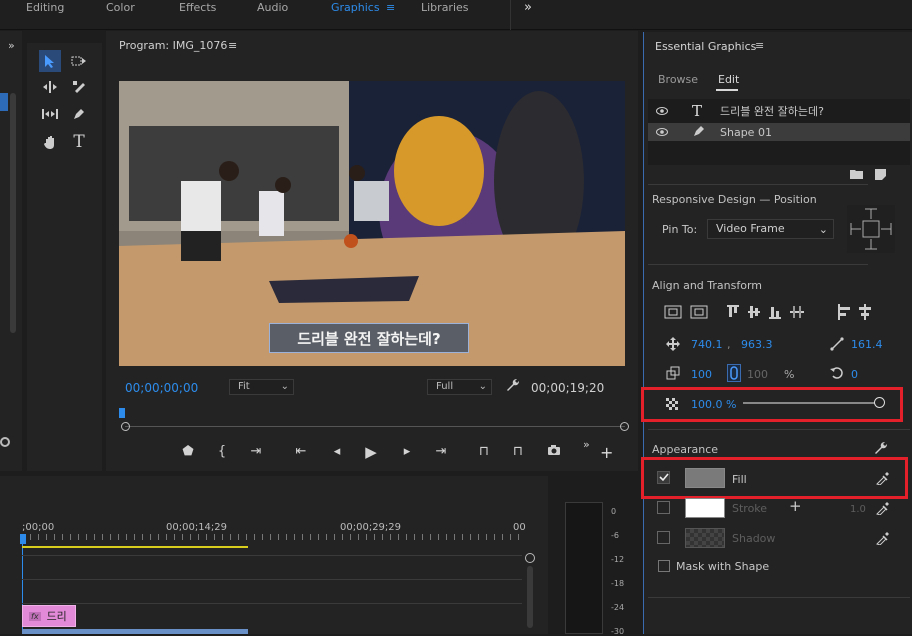  I want to click on workspace-tab-effects: Effects, so click(197, 9).